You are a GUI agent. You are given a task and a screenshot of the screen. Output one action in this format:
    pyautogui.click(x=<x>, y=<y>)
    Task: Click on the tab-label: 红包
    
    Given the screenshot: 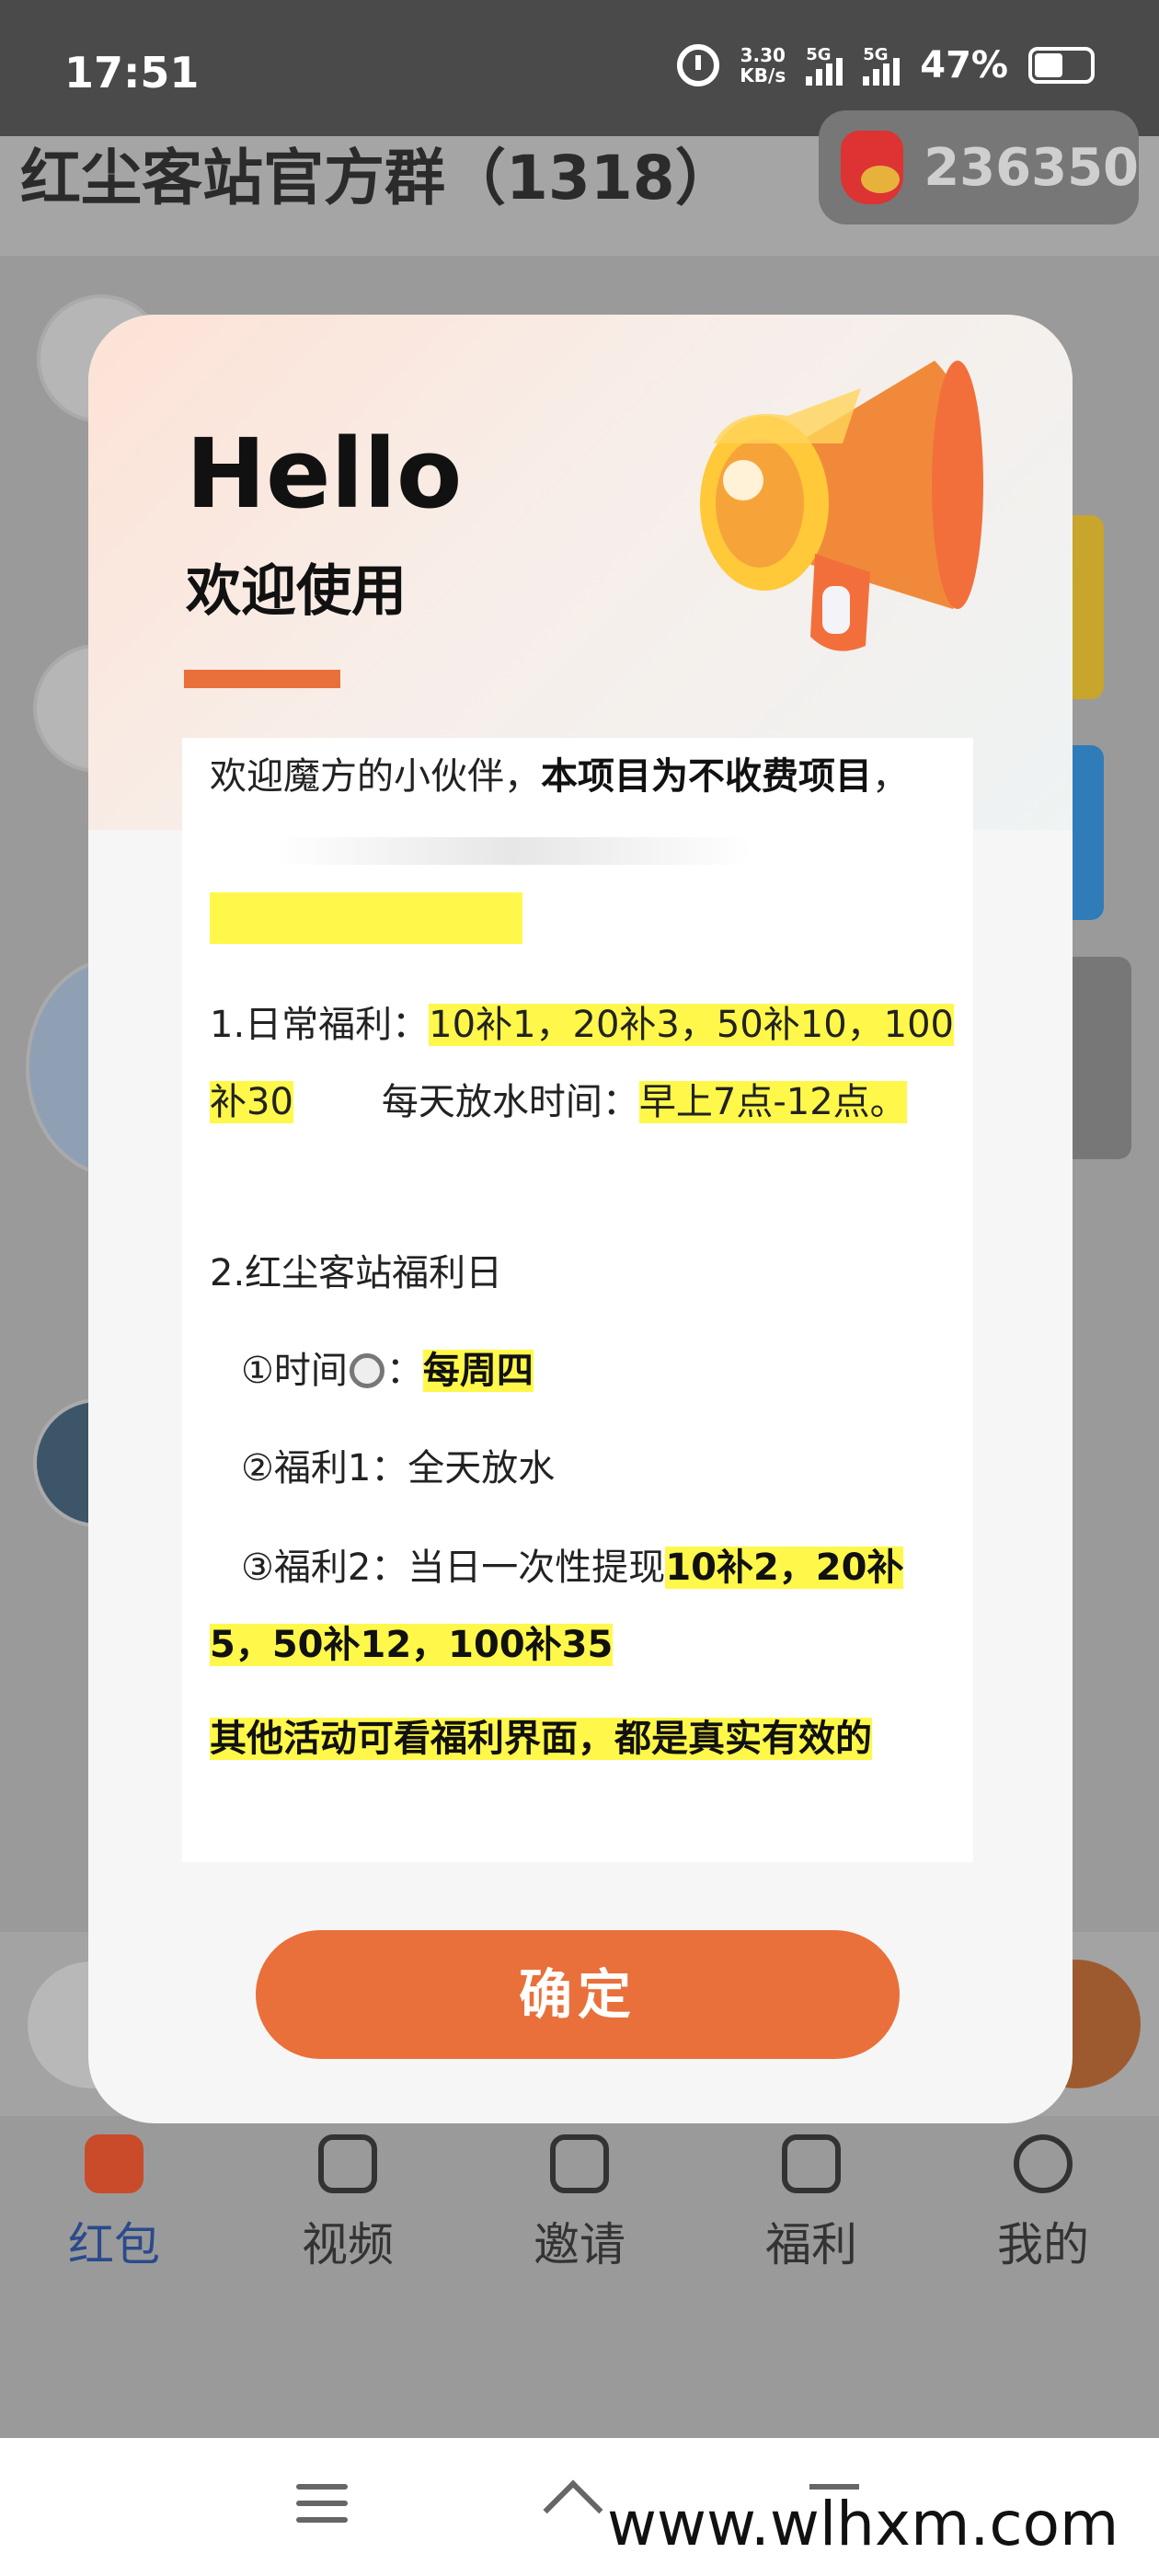 What is the action you would take?
    pyautogui.click(x=114, y=2244)
    